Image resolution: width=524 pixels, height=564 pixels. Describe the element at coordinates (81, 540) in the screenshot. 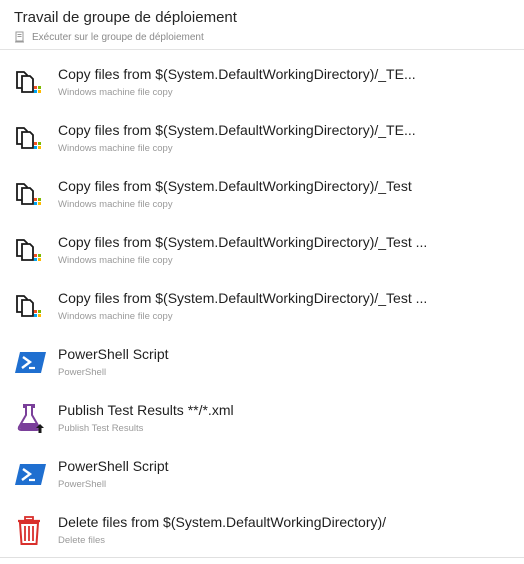

I see `task-subtitle: Delete files` at that location.